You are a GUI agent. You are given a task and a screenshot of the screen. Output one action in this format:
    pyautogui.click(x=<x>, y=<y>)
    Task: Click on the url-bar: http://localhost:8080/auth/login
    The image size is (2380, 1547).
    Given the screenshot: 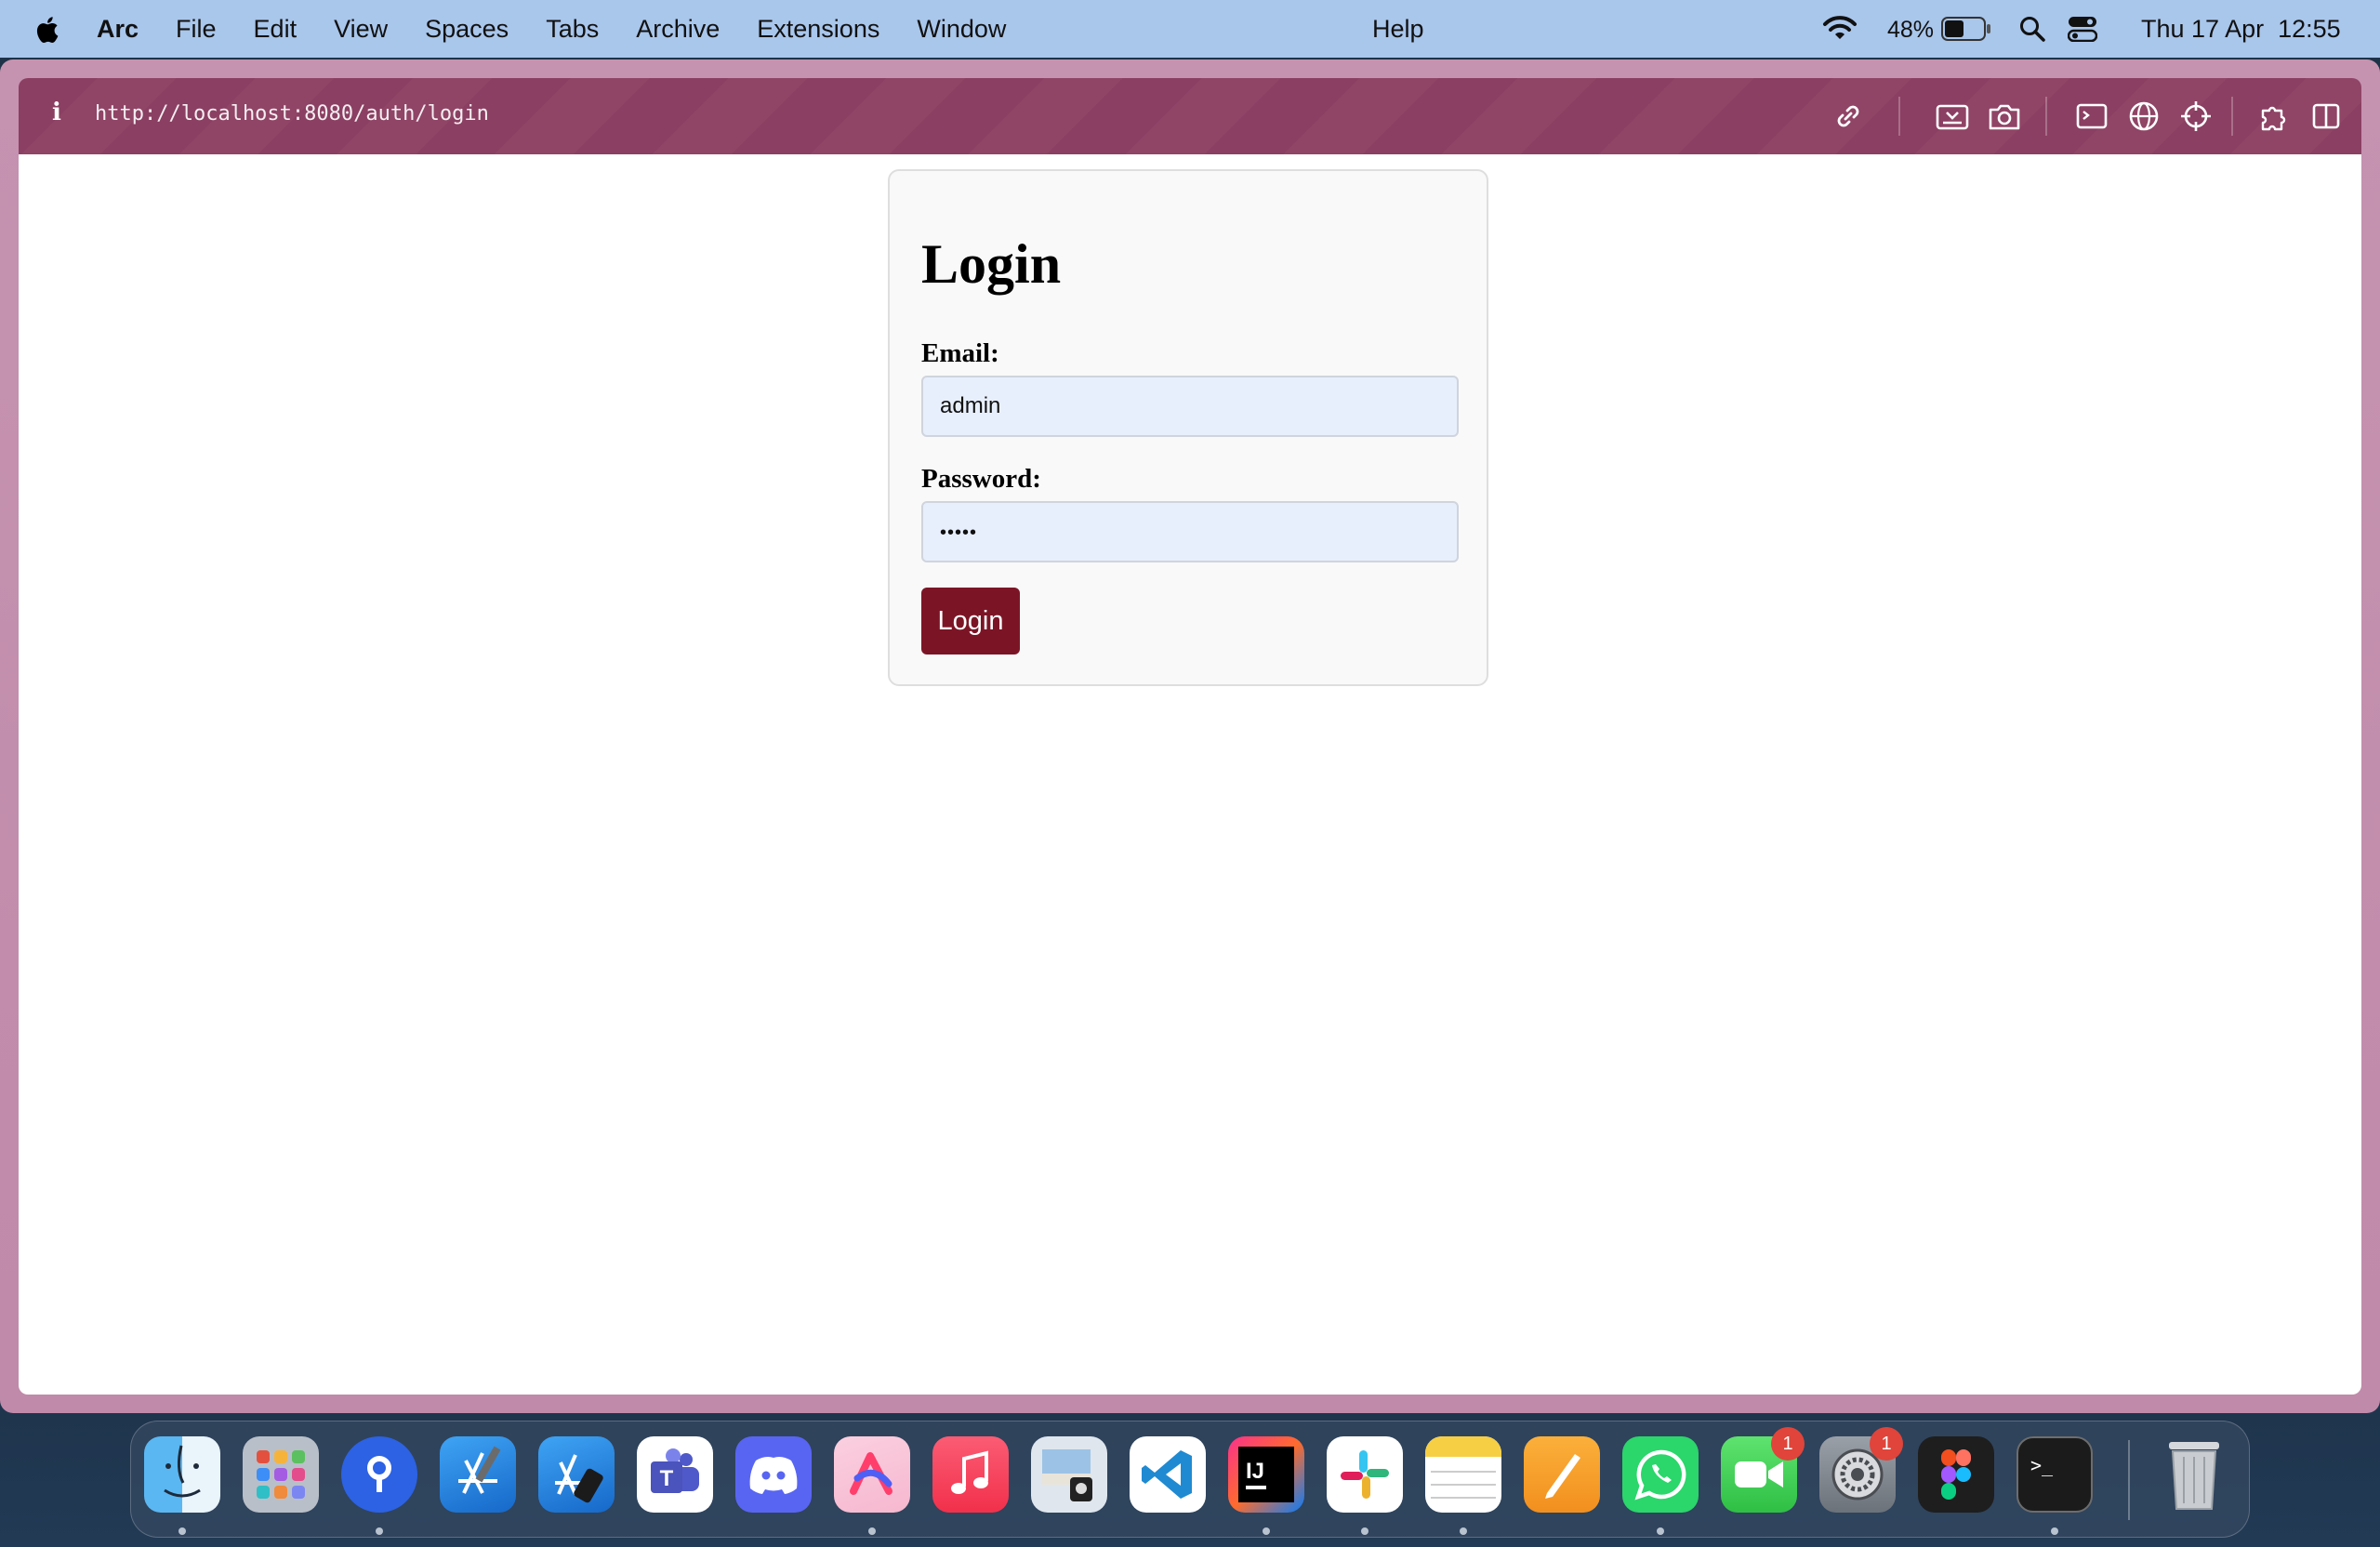 What is the action you would take?
    pyautogui.click(x=292, y=114)
    